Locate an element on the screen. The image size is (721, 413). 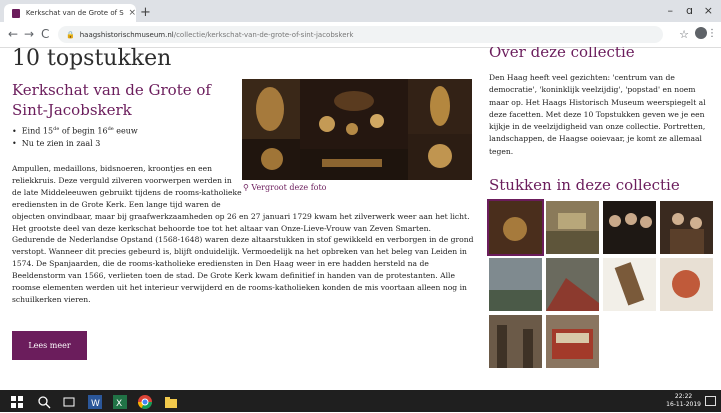
url-domain: haagshistorischmuseum.nl is located at coordinates (126, 34).